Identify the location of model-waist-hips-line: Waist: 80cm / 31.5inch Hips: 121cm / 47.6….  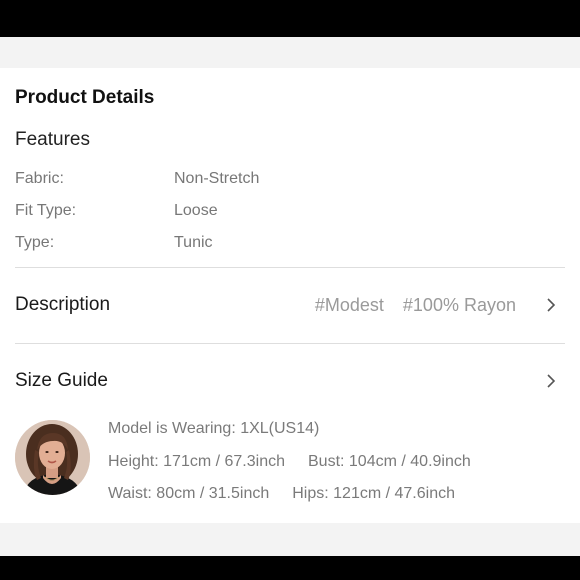
(281, 494).